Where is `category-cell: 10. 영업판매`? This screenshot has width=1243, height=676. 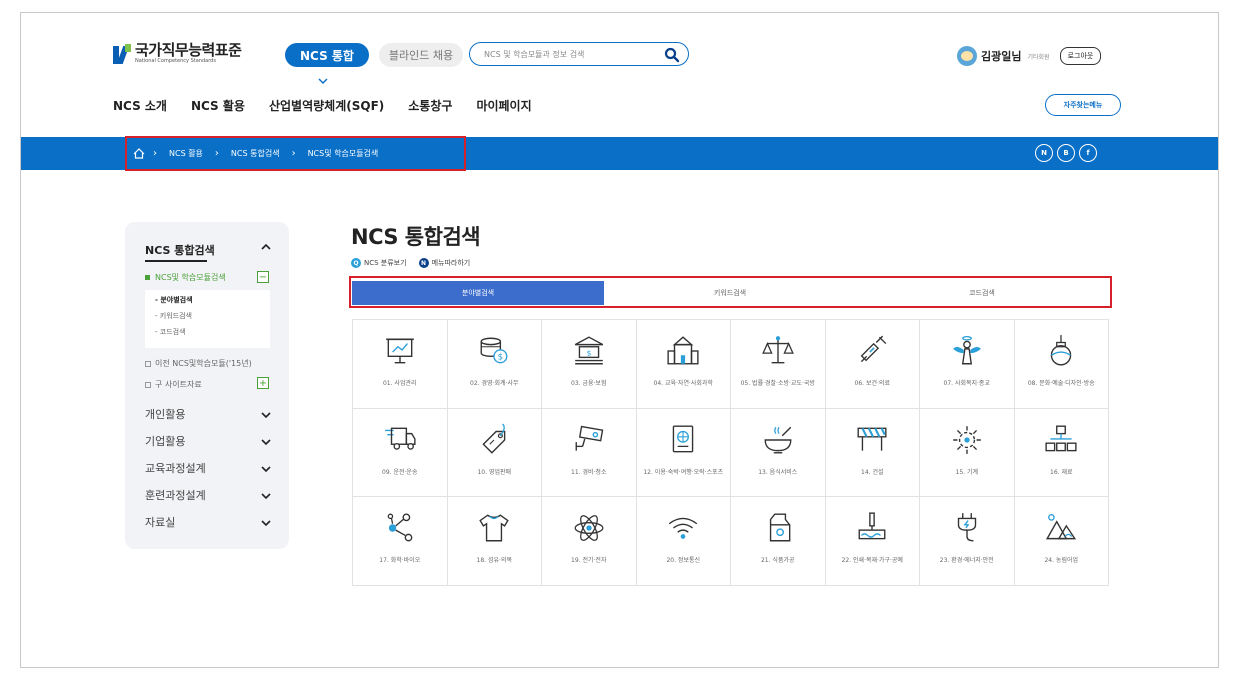
category-cell: 10. 영업판매 is located at coordinates (494, 453).